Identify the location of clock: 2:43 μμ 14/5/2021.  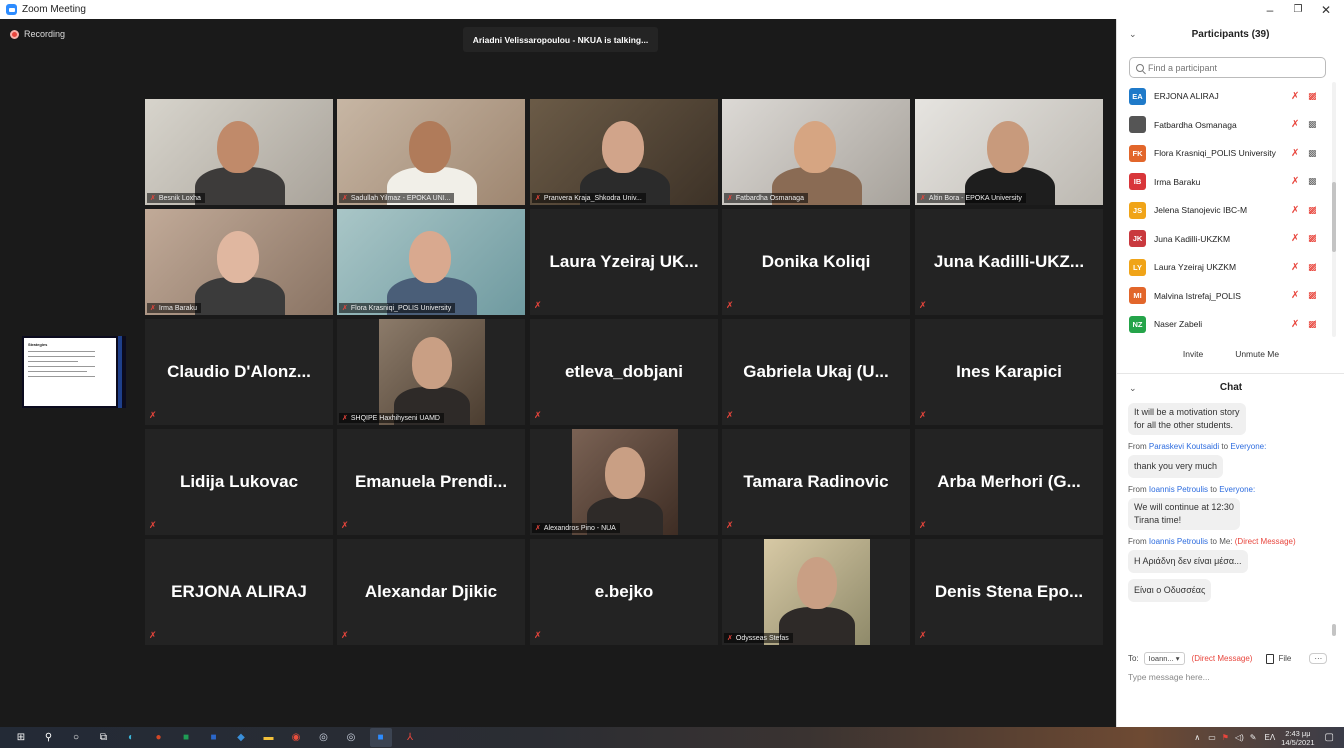
(1297, 738).